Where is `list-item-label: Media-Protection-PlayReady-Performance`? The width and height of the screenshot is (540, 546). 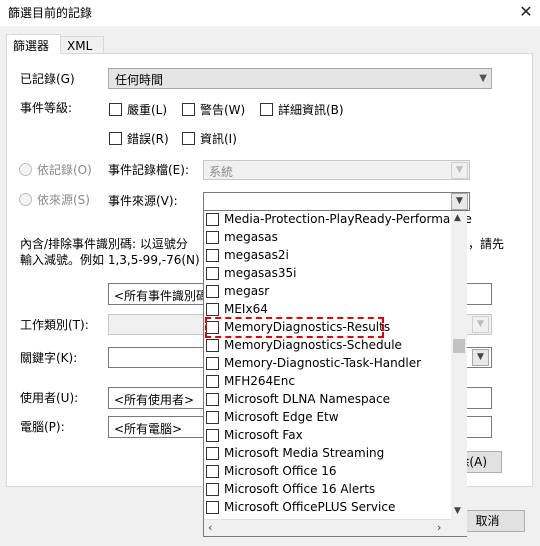 list-item-label: Media-Protection-PlayReady-Performance is located at coordinates (348, 219).